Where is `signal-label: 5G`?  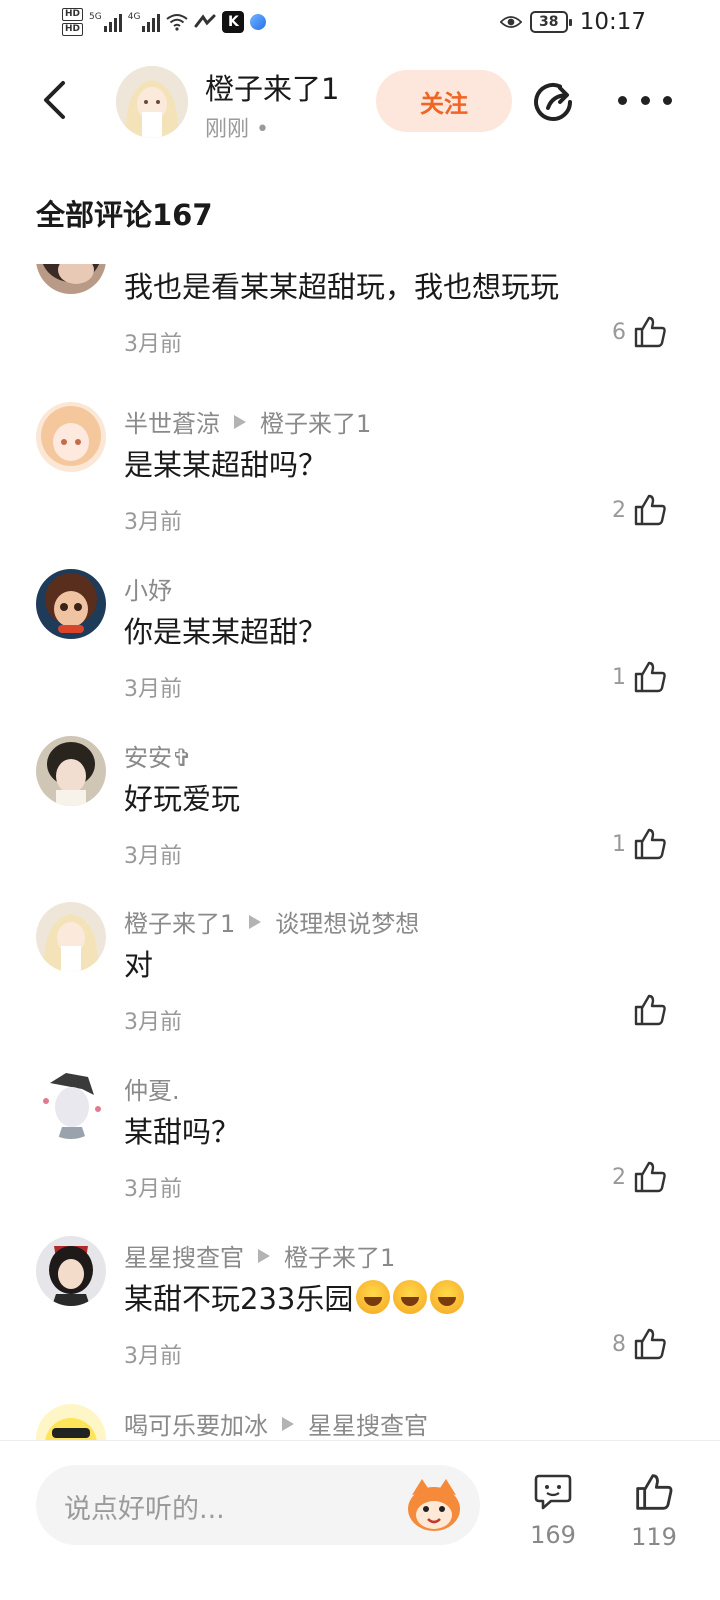
signal-label: 5G is located at coordinates (95, 17).